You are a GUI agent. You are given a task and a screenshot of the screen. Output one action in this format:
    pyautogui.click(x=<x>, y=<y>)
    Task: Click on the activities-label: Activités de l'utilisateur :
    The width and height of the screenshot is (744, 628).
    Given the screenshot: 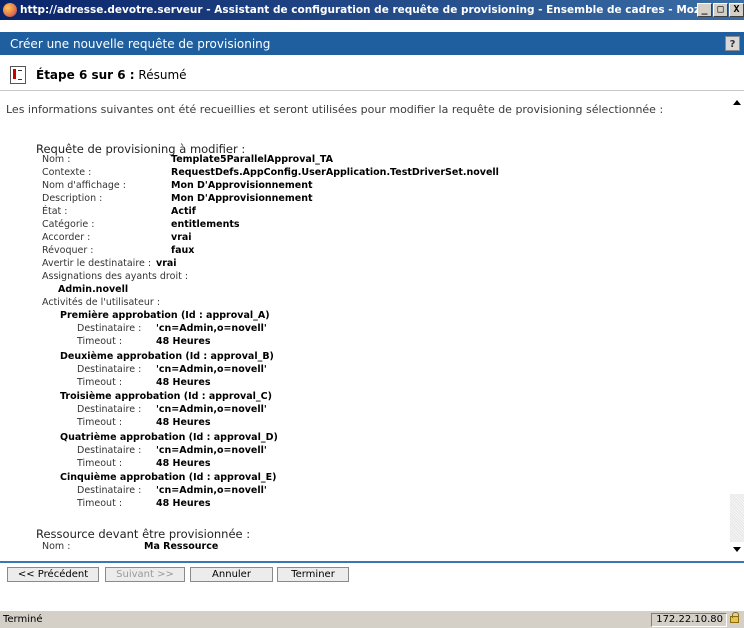 What is the action you would take?
    pyautogui.click(x=101, y=302)
    